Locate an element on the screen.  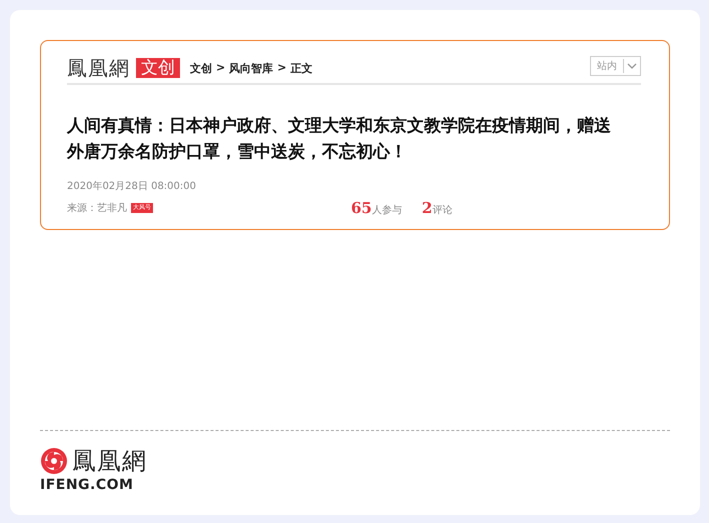
participants-count: 65 is located at coordinates (361, 208).